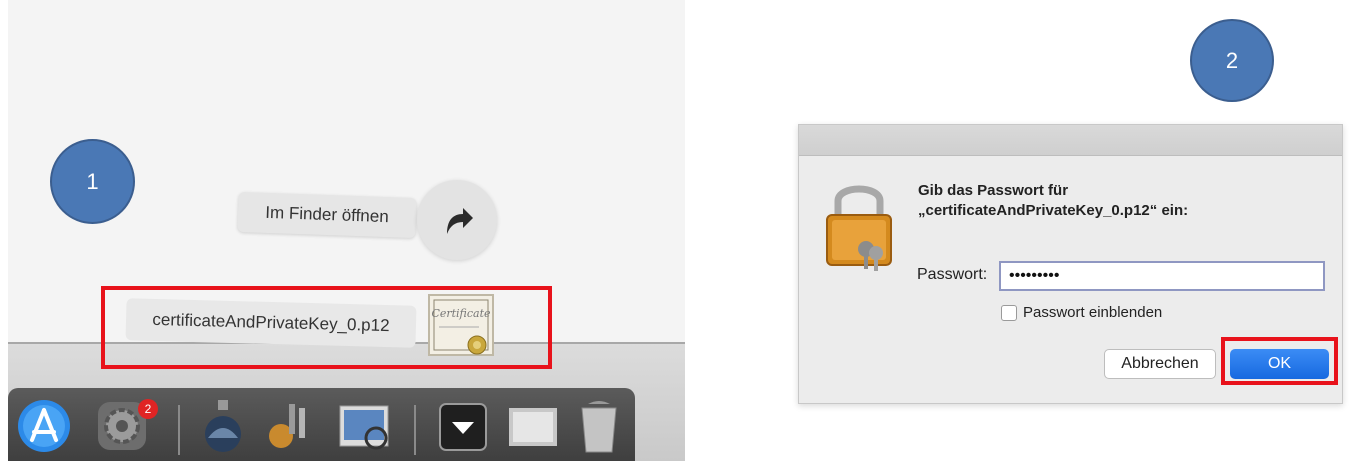  What do you see at coordinates (364, 428) in the screenshot?
I see `preview-icon` at bounding box center [364, 428].